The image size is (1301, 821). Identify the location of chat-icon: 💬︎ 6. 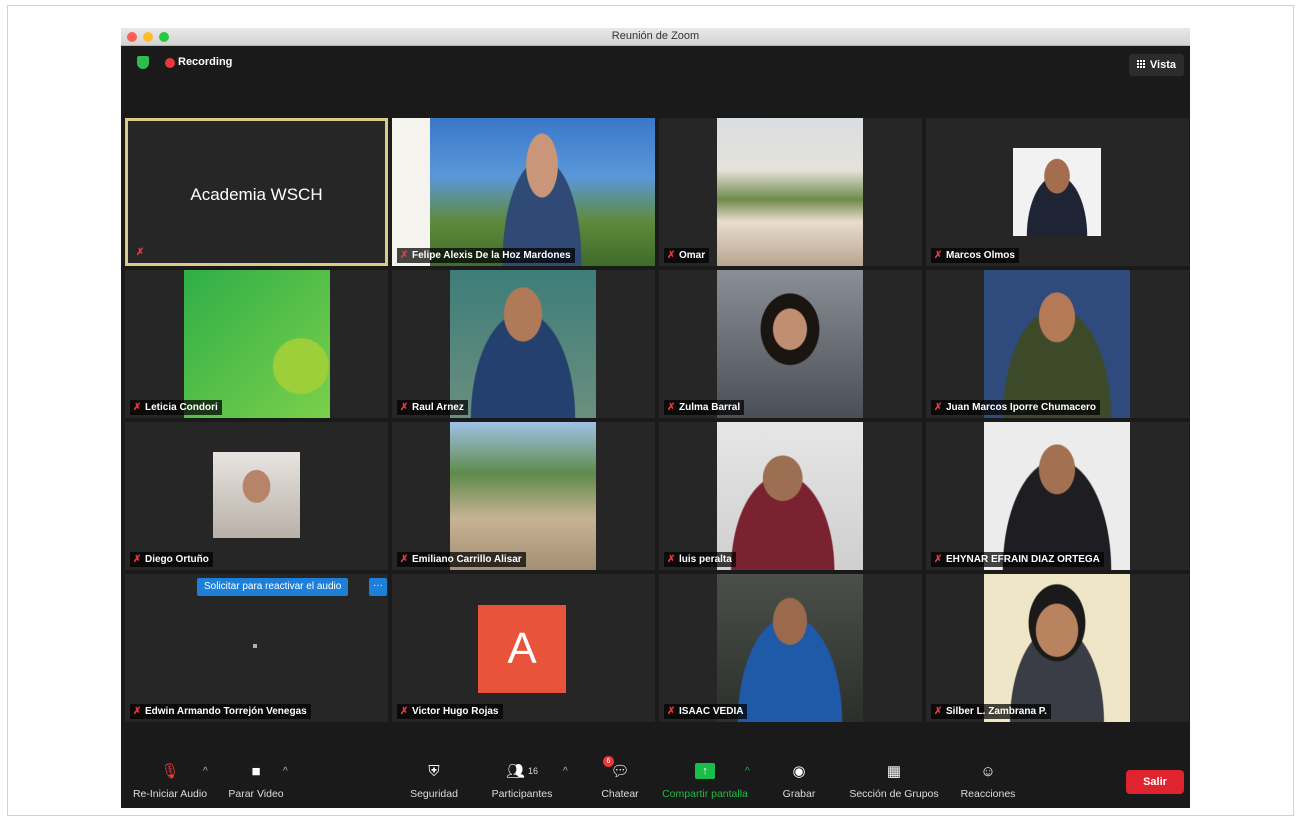
(620, 769).